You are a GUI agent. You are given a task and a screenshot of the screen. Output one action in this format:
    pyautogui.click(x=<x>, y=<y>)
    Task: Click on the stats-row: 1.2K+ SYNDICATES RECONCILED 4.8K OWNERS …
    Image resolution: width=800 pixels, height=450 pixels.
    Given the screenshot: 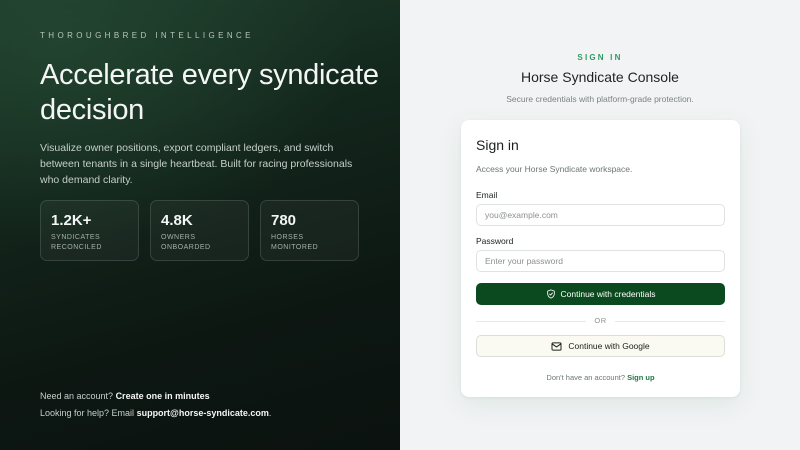 What is the action you would take?
    pyautogui.click(x=199, y=230)
    